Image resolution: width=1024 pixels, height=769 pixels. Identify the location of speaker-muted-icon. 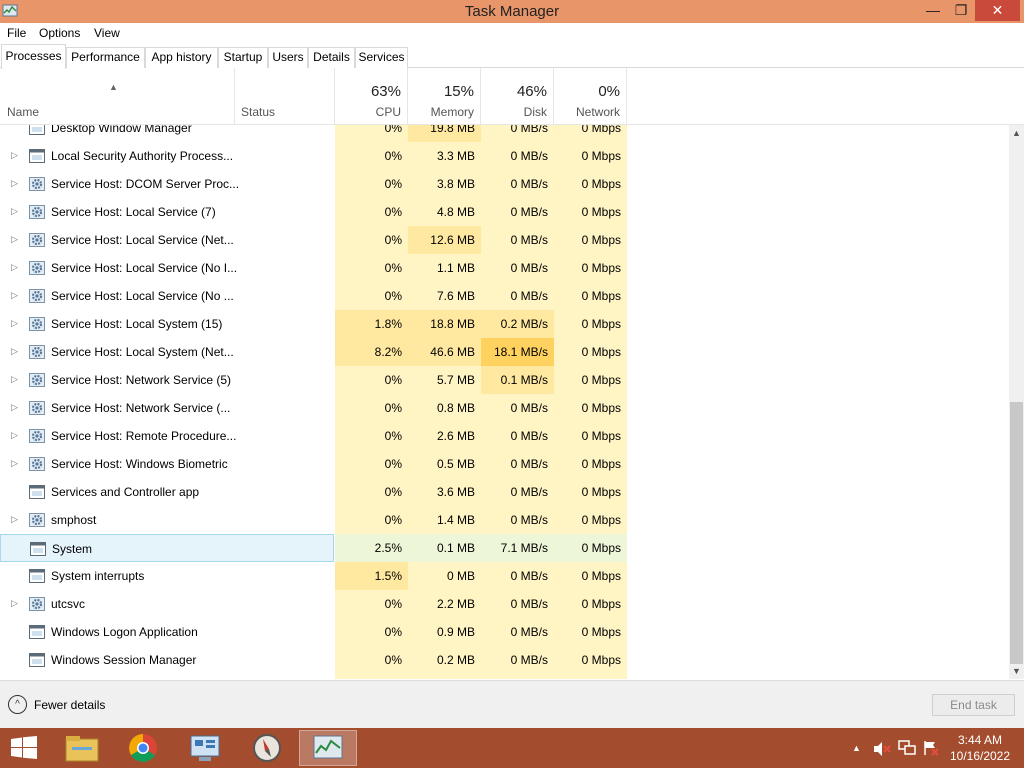
(882, 749).